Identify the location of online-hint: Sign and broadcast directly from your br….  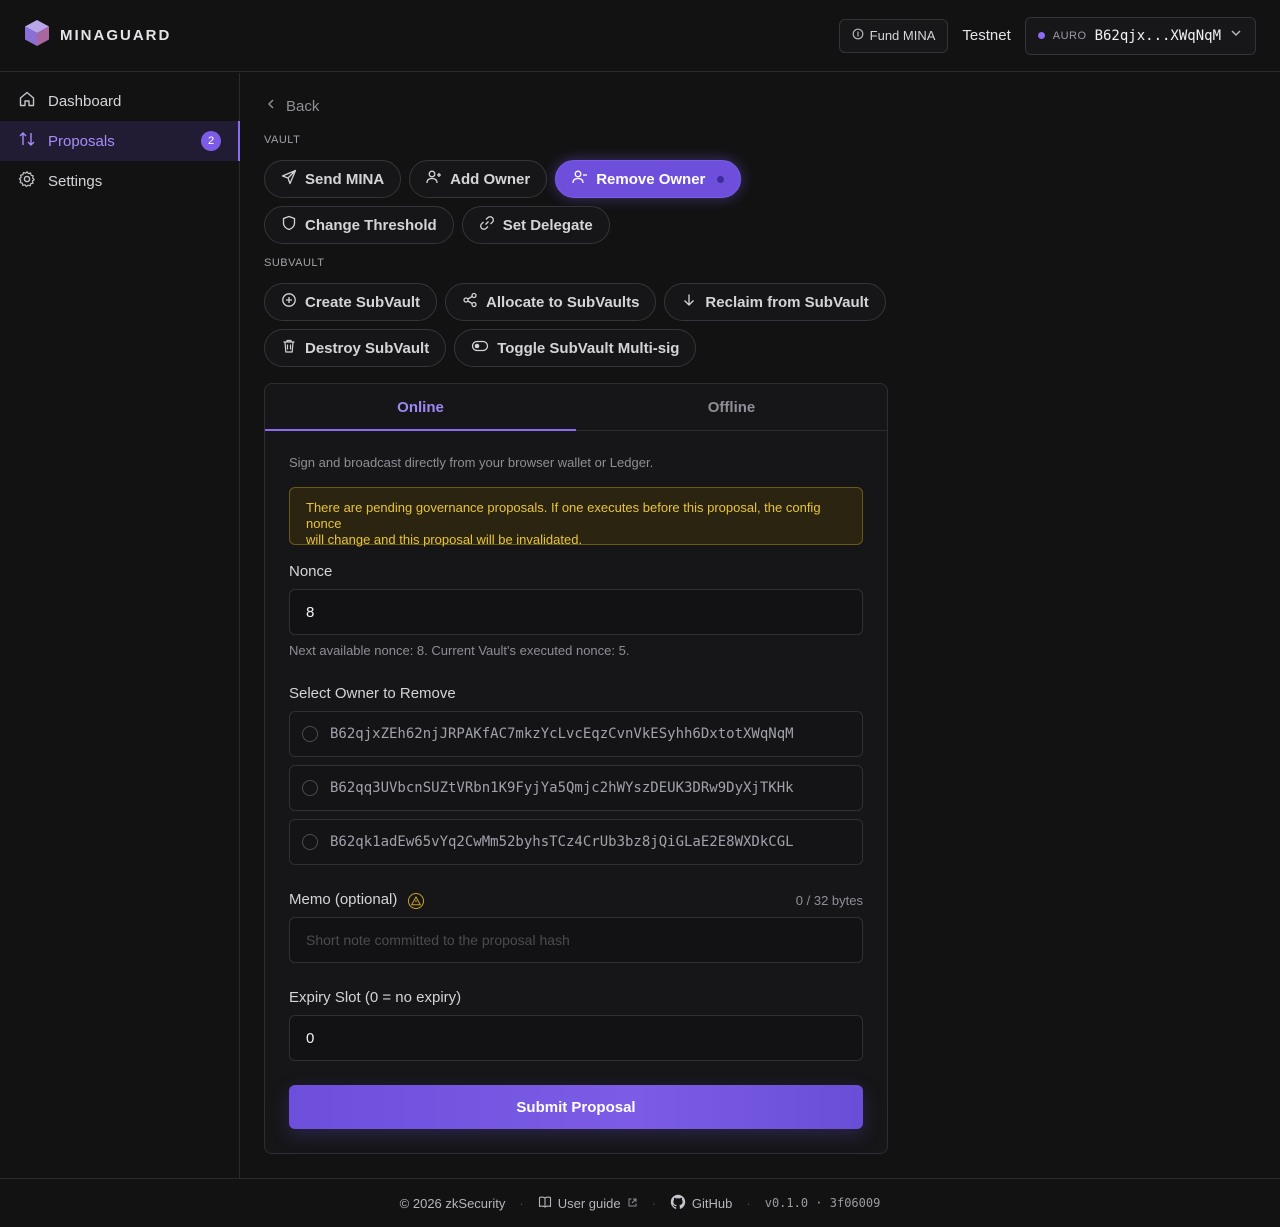
(471, 462).